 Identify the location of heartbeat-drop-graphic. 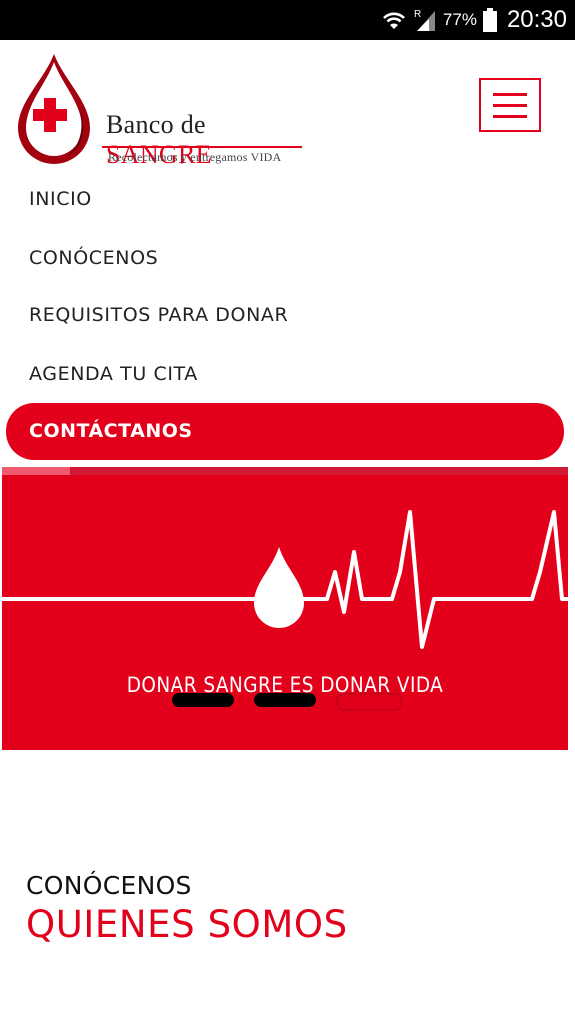
(285, 579).